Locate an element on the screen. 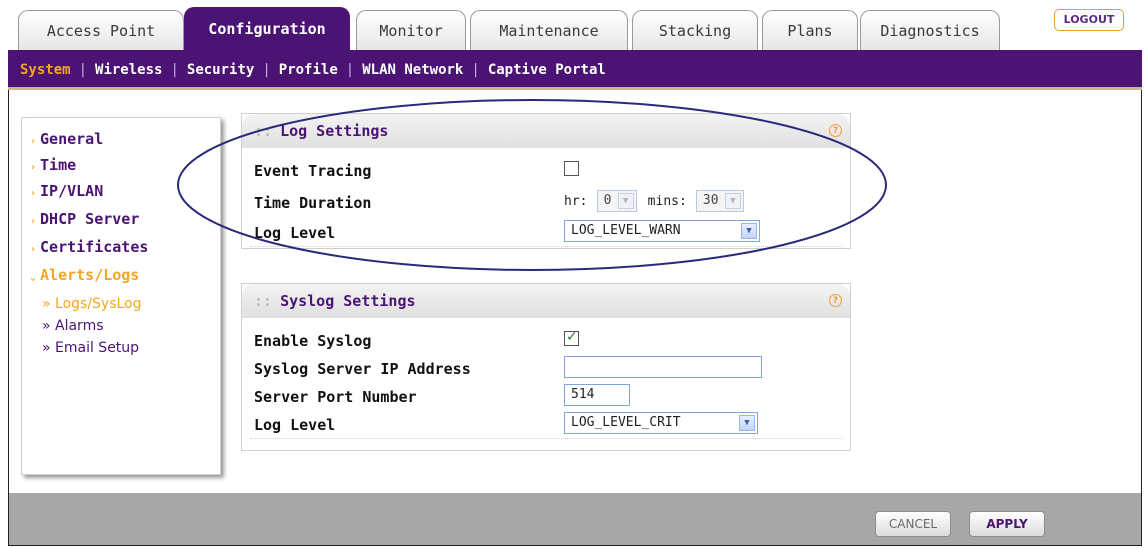 This screenshot has height=548, width=1144. enable-syslog-checkbox is located at coordinates (571, 337).